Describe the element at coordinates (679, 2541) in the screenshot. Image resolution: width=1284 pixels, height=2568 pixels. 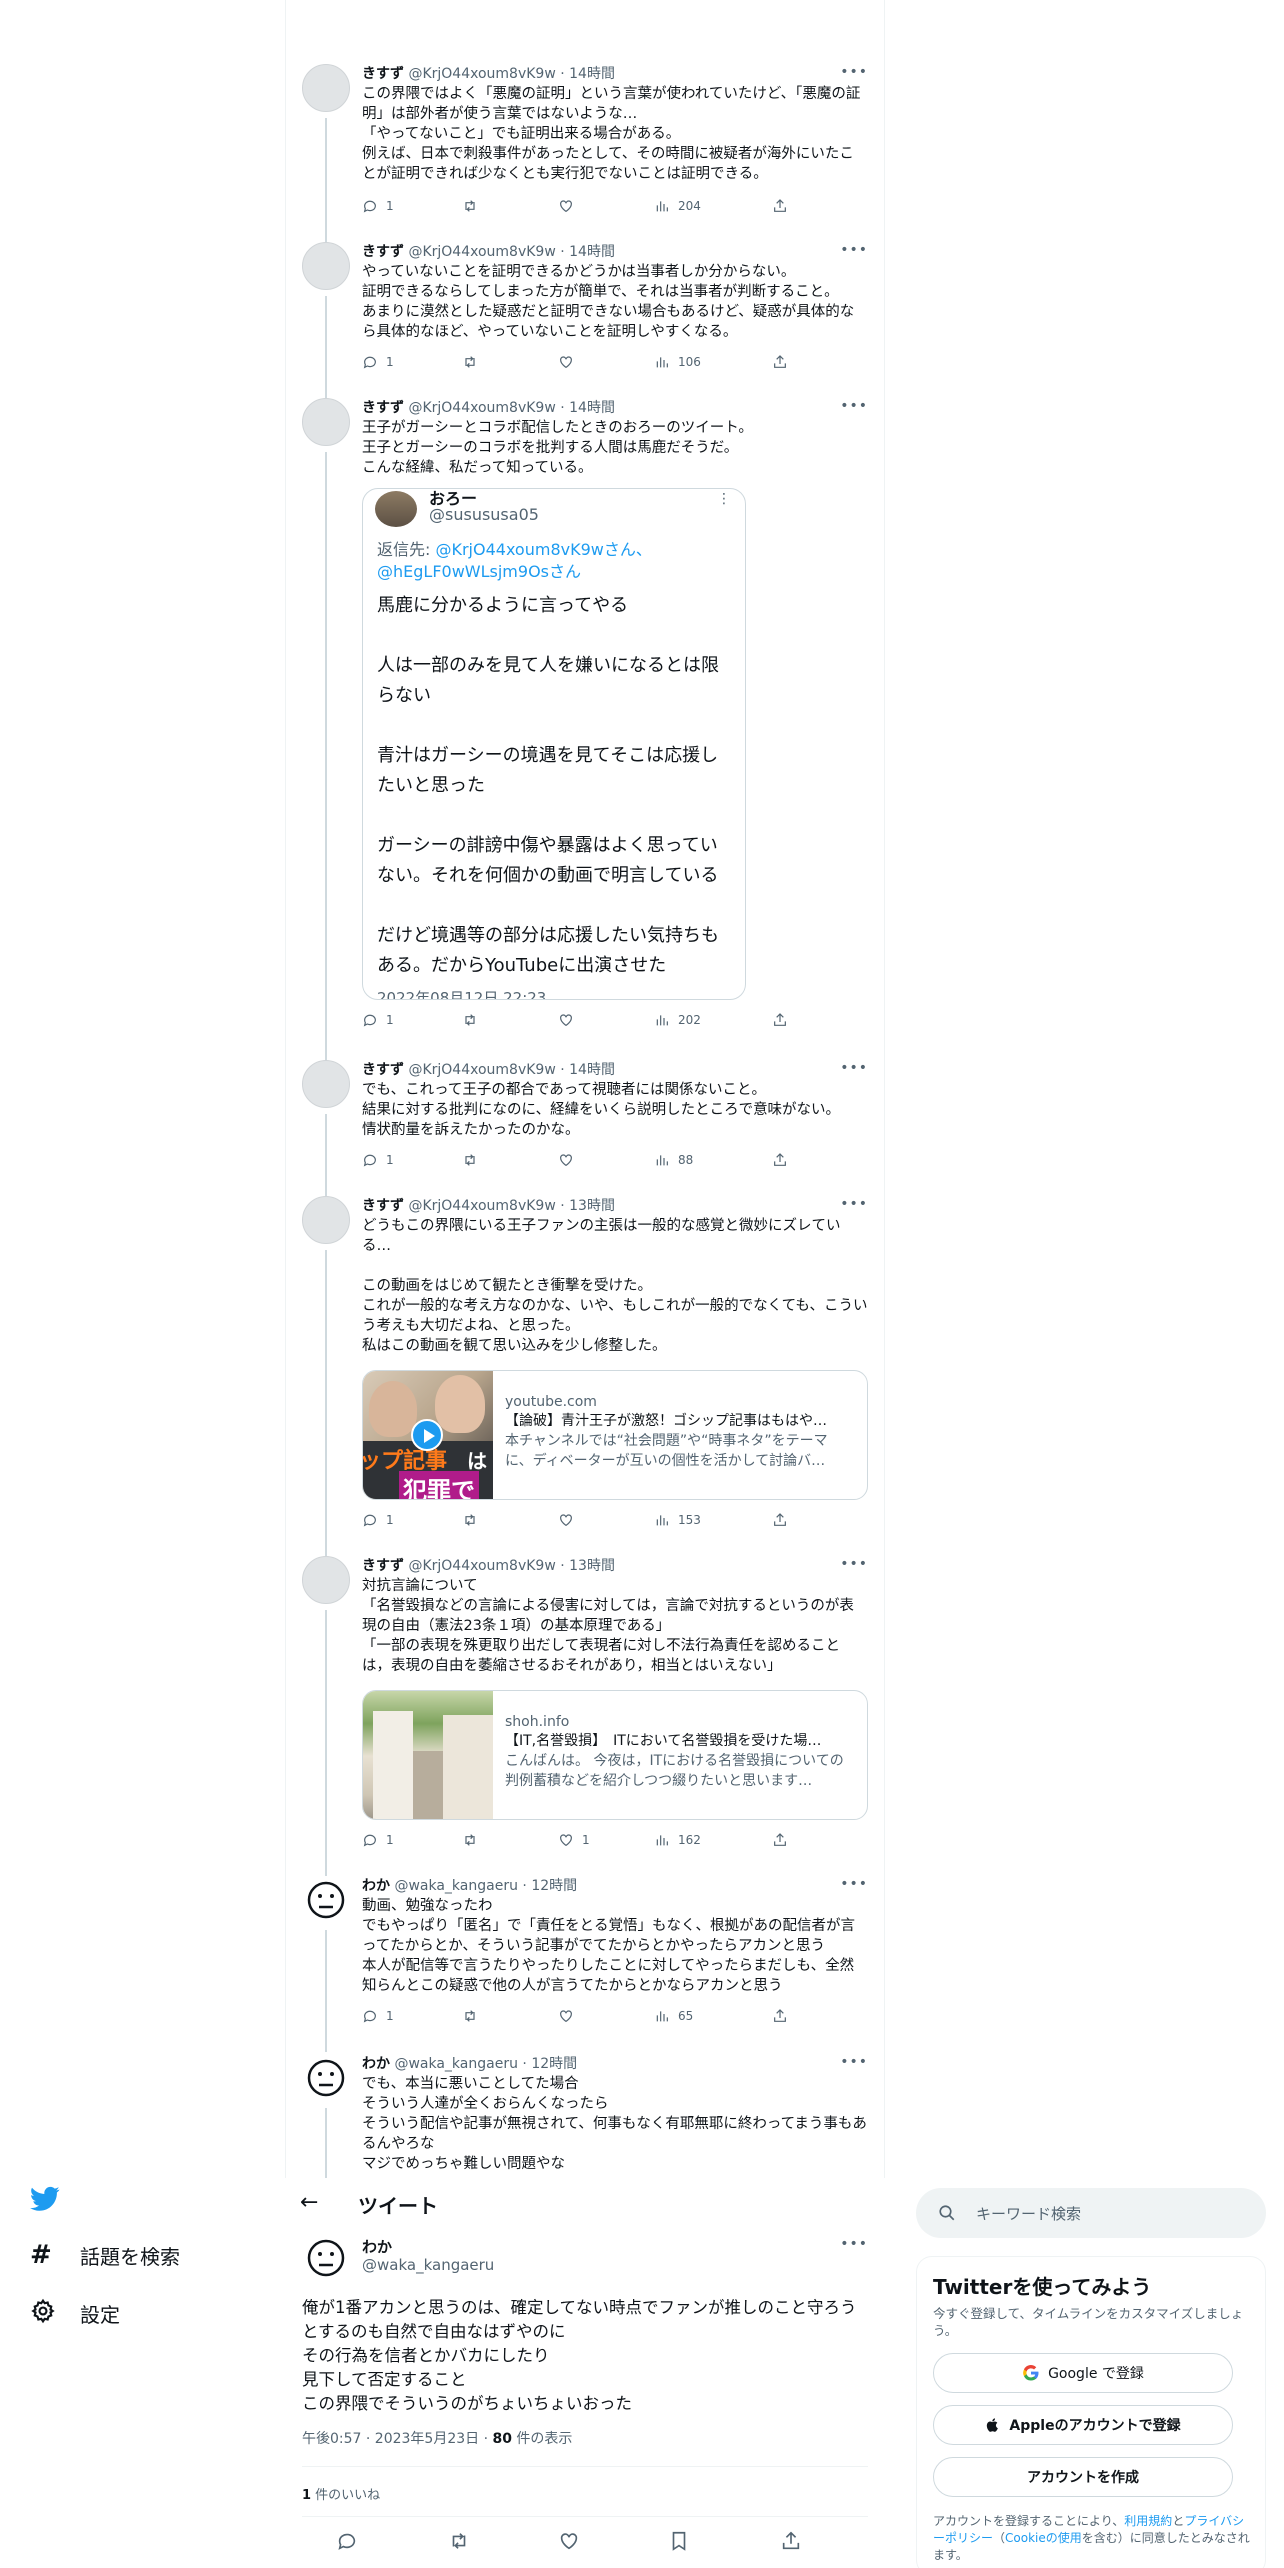
I see `bookmark-icon` at that location.